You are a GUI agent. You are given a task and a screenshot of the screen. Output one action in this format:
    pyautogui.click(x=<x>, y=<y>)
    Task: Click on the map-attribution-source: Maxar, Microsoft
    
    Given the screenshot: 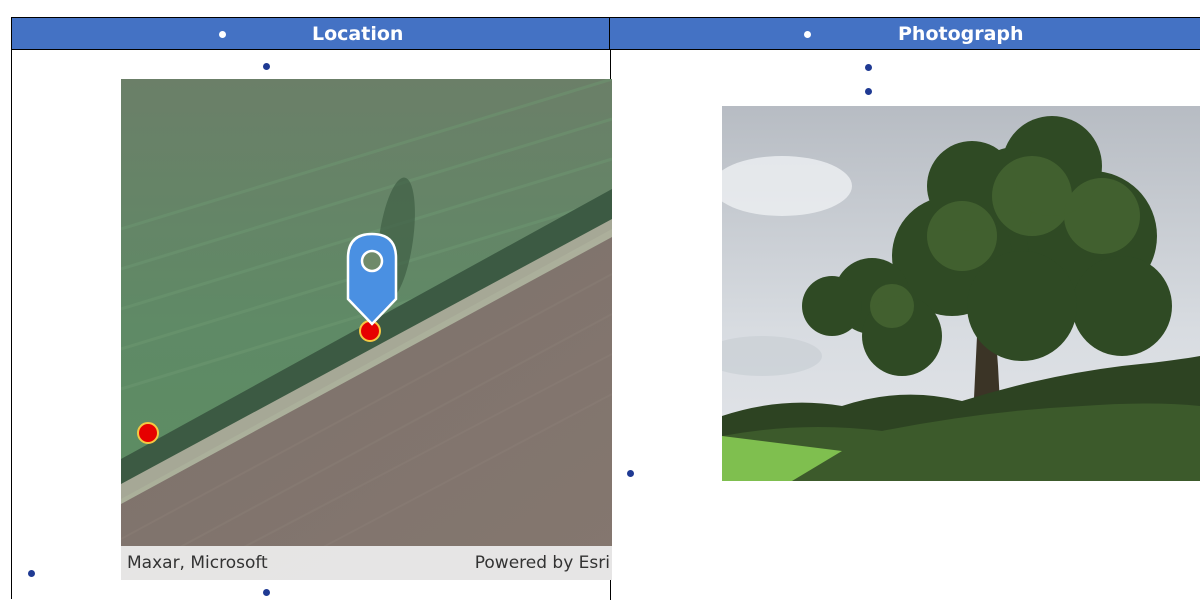 What is the action you would take?
    pyautogui.click(x=197, y=563)
    